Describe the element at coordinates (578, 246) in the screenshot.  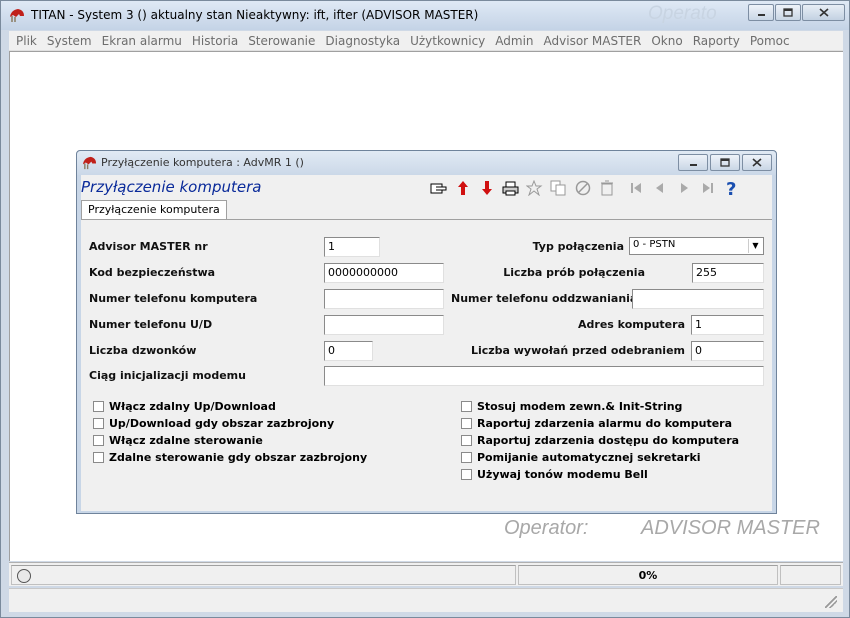
I see `typ-polaczenia-label: Typ połączenia` at that location.